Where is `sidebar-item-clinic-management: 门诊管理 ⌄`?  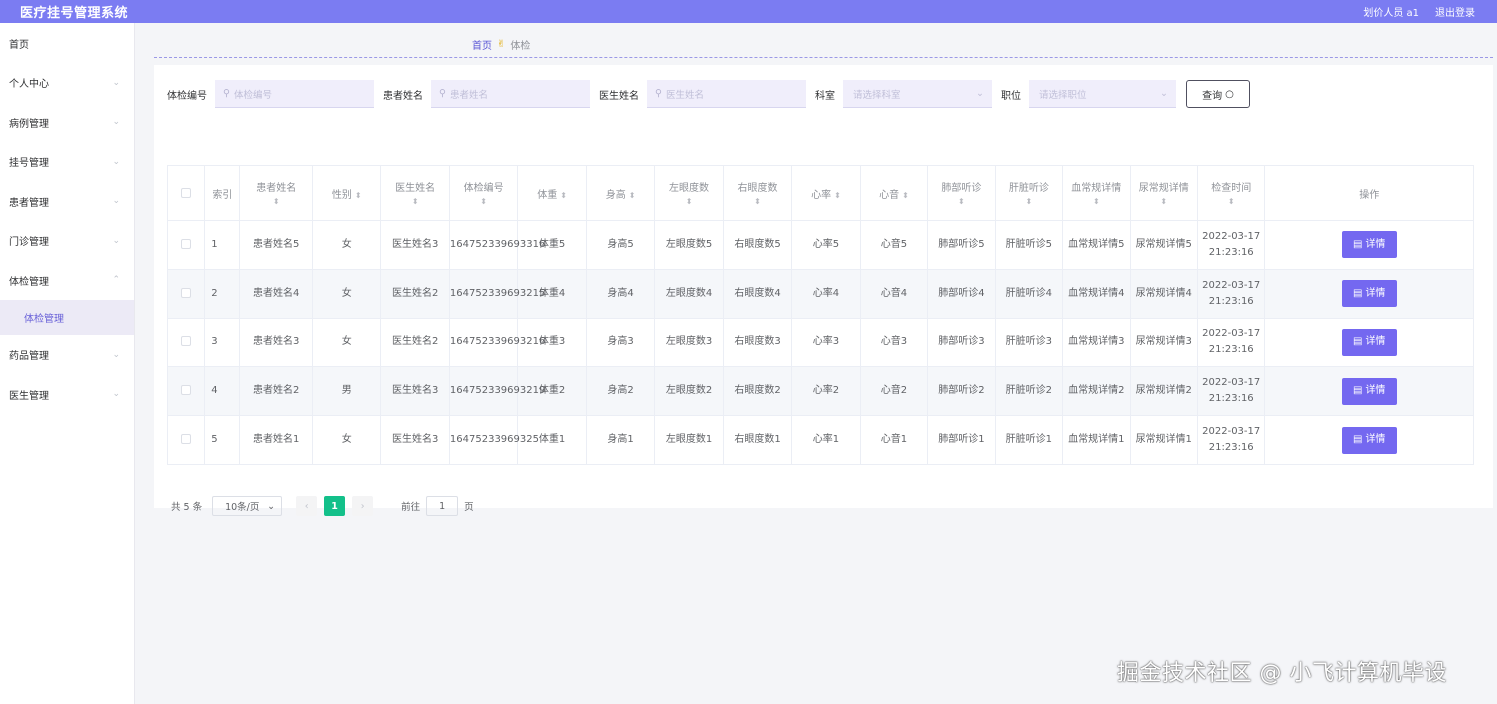
sidebar-item-clinic-management: 门诊管理 ⌄ is located at coordinates (67, 241).